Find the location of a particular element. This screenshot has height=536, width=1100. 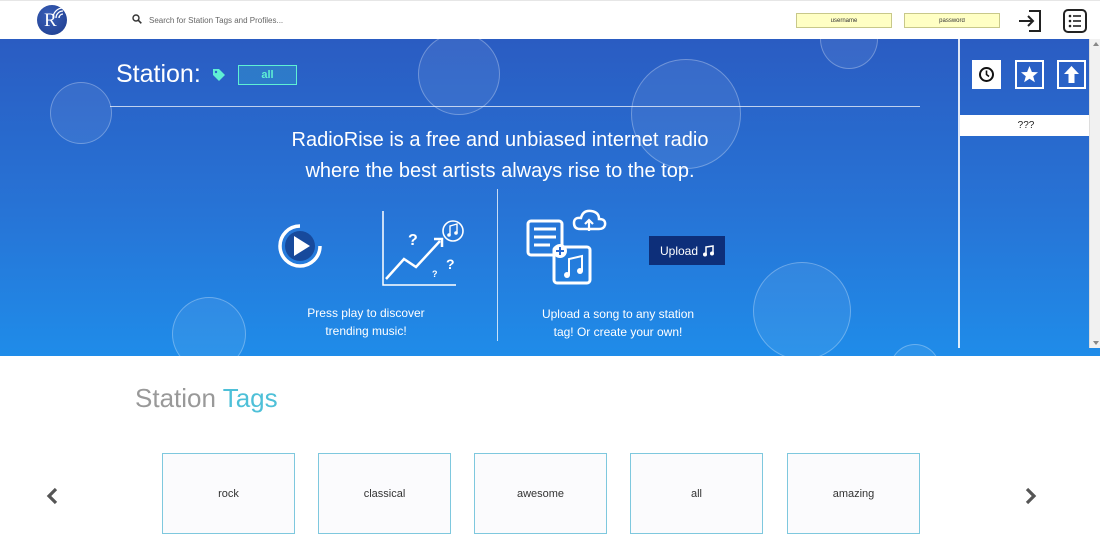

search-input is located at coordinates (309, 20).